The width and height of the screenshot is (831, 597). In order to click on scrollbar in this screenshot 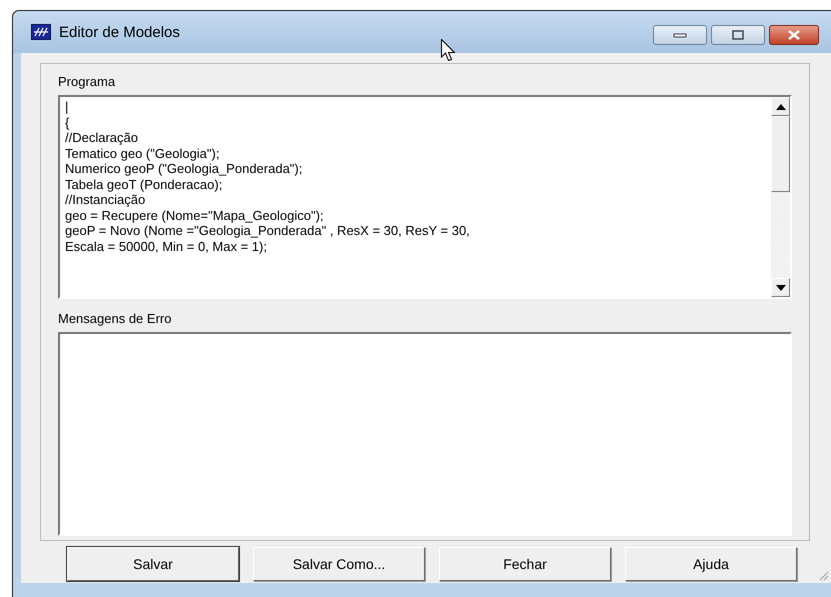, I will do `click(780, 197)`.